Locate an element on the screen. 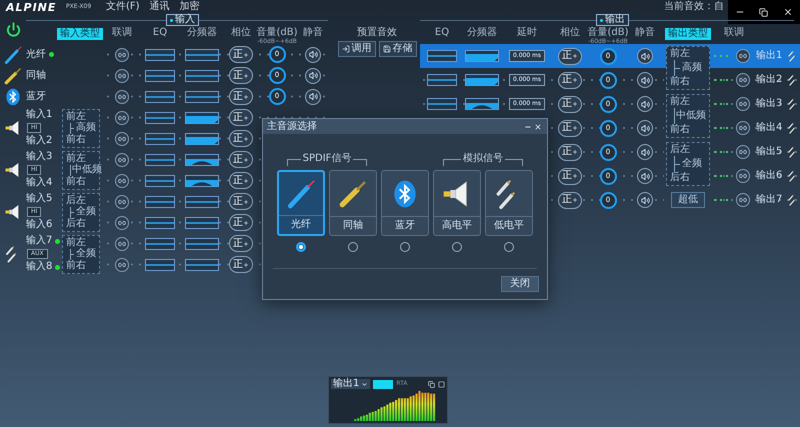 This screenshot has width=800, height=427. power-icon is located at coordinates (13, 29).